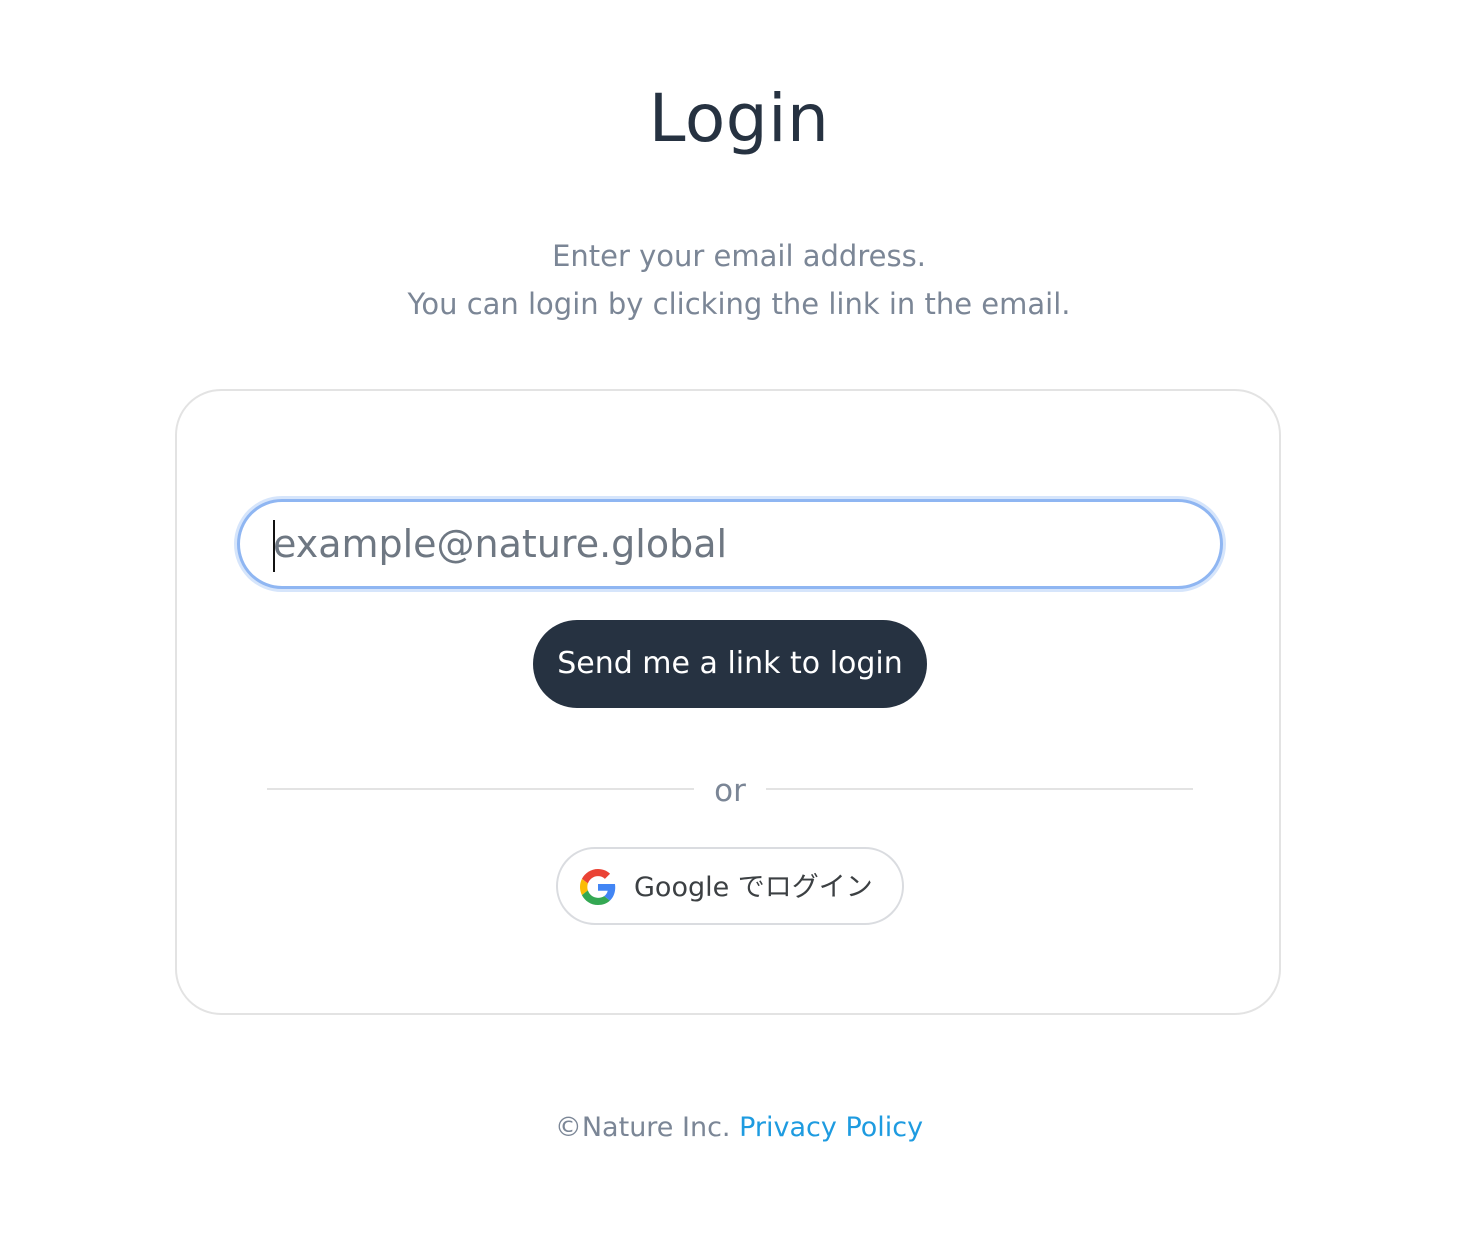 Image resolution: width=1478 pixels, height=1242 pixels. I want to click on email-field-wrapper, so click(730, 544).